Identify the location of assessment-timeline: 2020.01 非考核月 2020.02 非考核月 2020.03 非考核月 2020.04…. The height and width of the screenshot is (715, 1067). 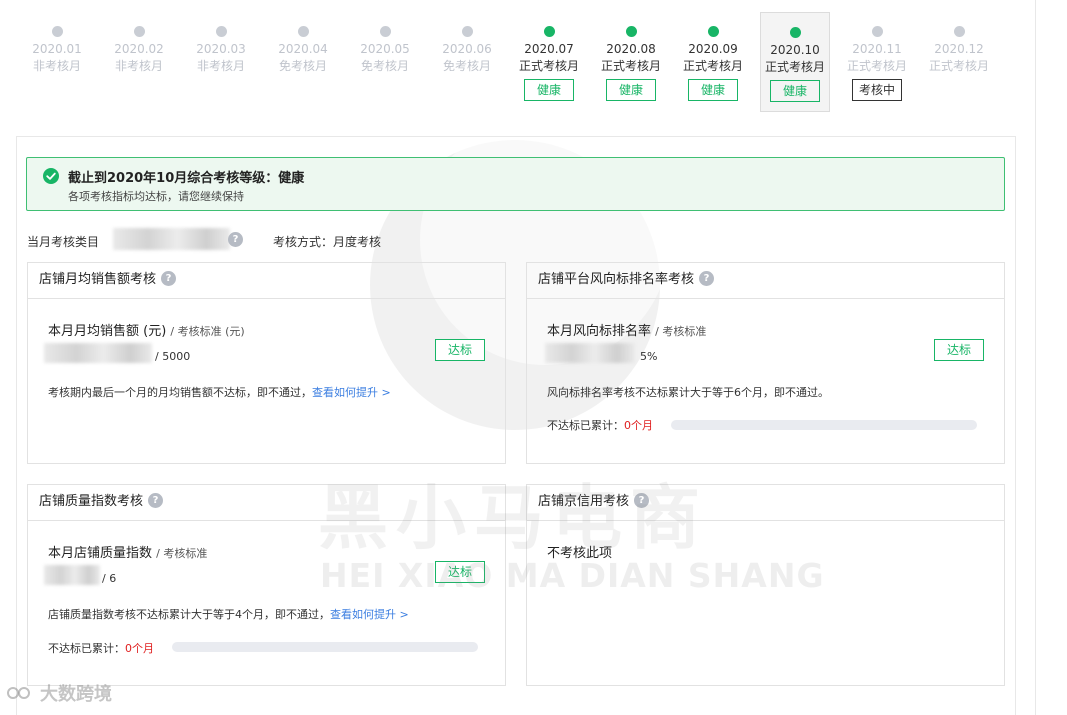
(516, 62).